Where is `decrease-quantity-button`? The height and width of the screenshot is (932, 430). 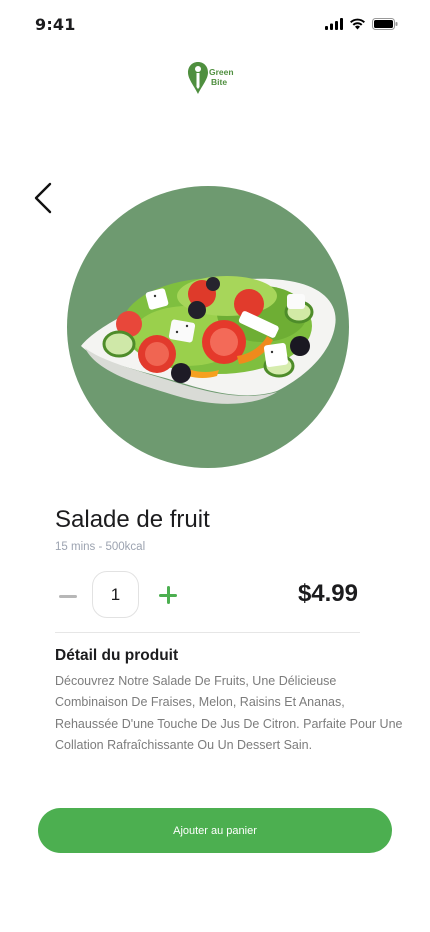
decrease-quantity-button is located at coordinates (68, 596).